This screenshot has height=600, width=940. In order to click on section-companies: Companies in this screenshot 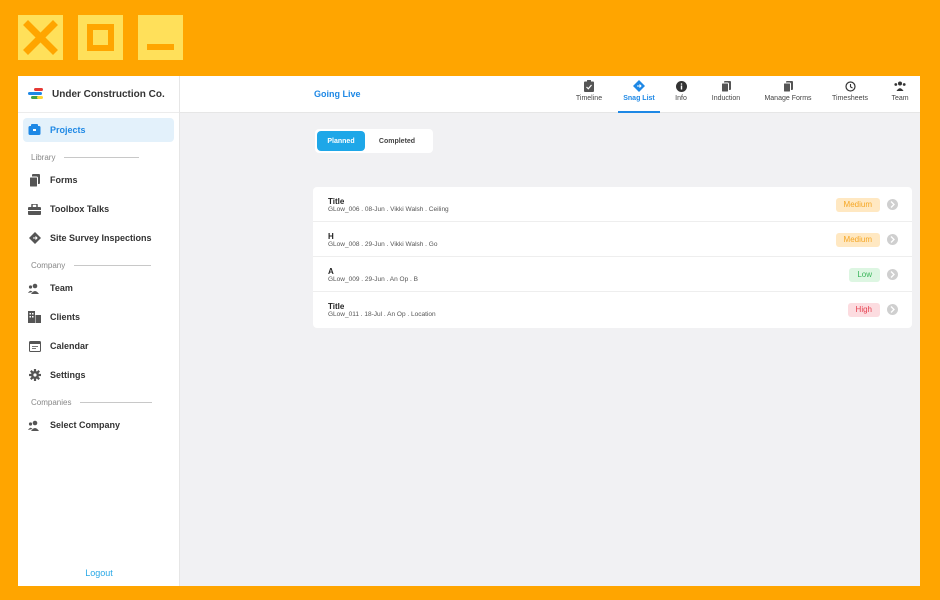, I will do `click(102, 402)`.